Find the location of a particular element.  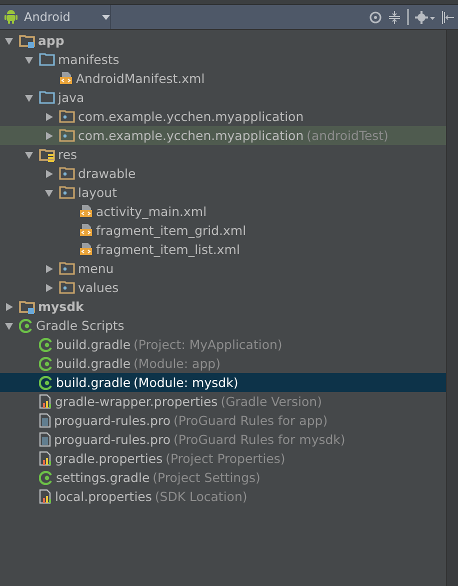

tree-row: com.example.ycchen.myapplication is located at coordinates (223, 116).